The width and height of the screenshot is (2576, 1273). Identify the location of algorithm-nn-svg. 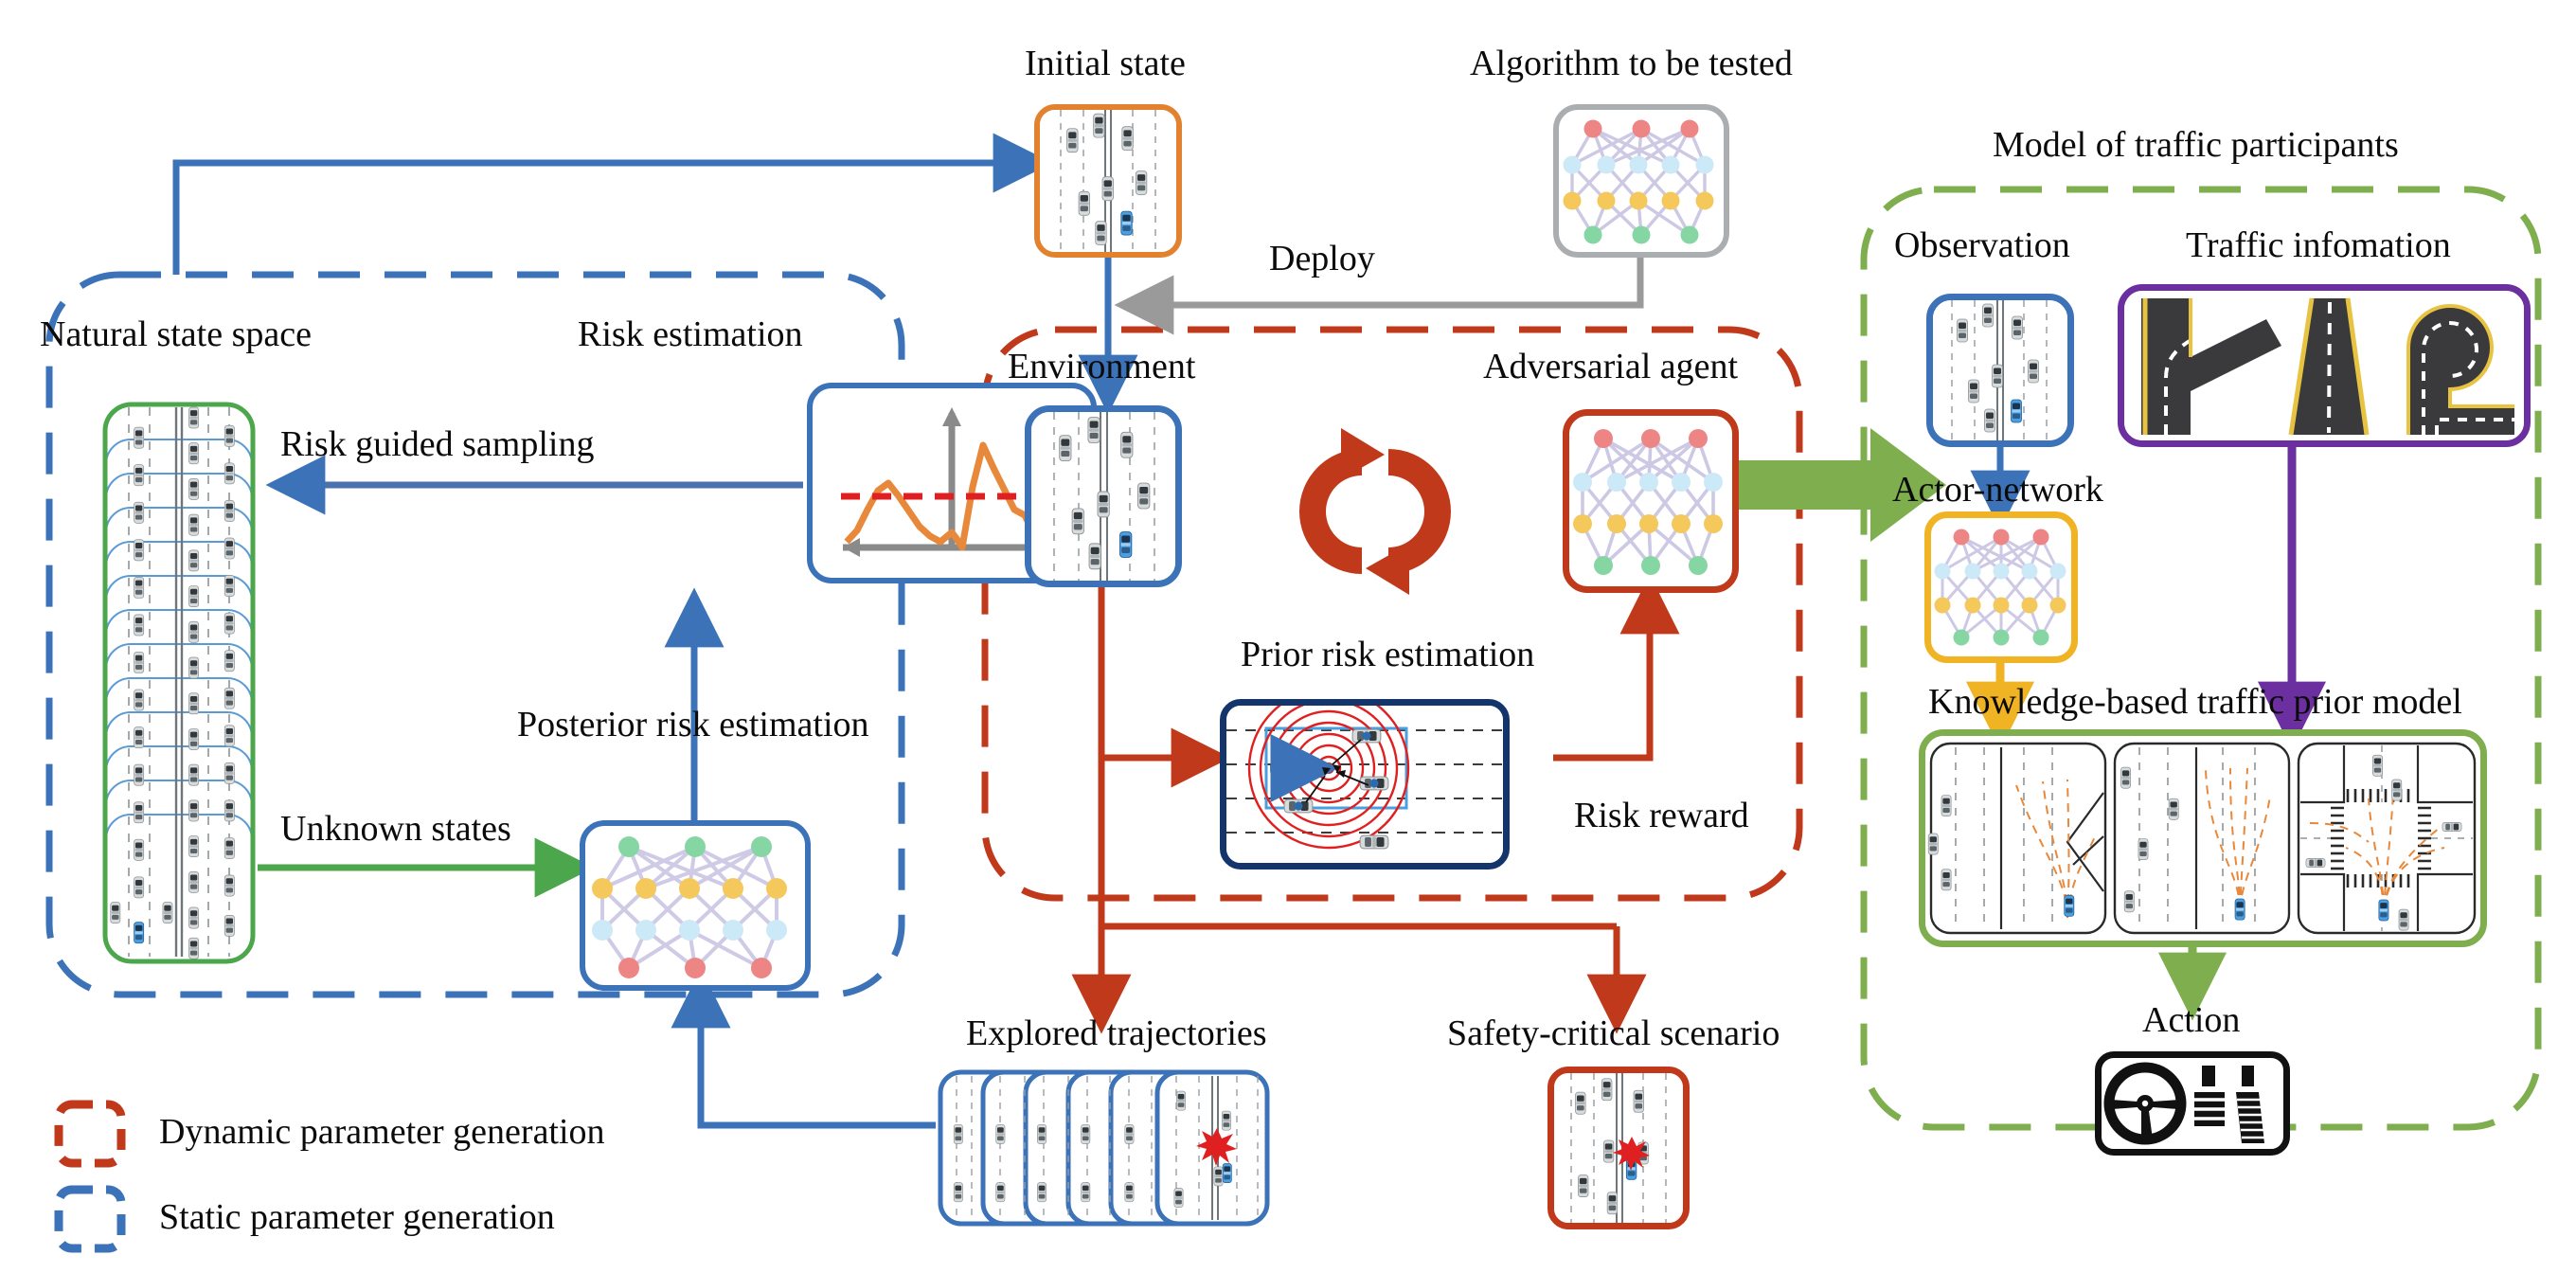
(1638, 181).